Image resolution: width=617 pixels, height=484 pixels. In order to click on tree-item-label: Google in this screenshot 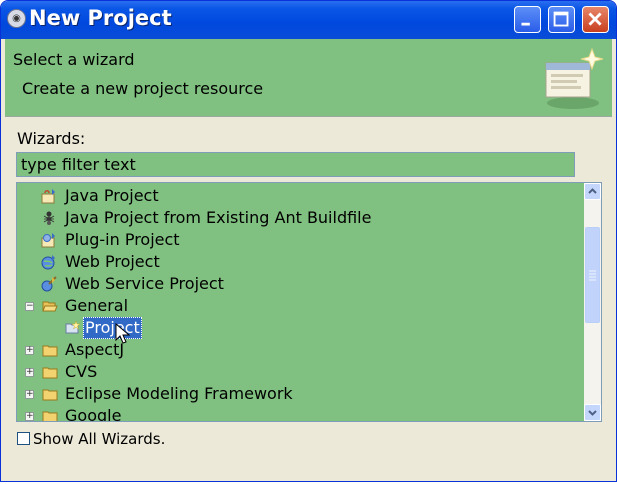, I will do `click(93, 414)`.